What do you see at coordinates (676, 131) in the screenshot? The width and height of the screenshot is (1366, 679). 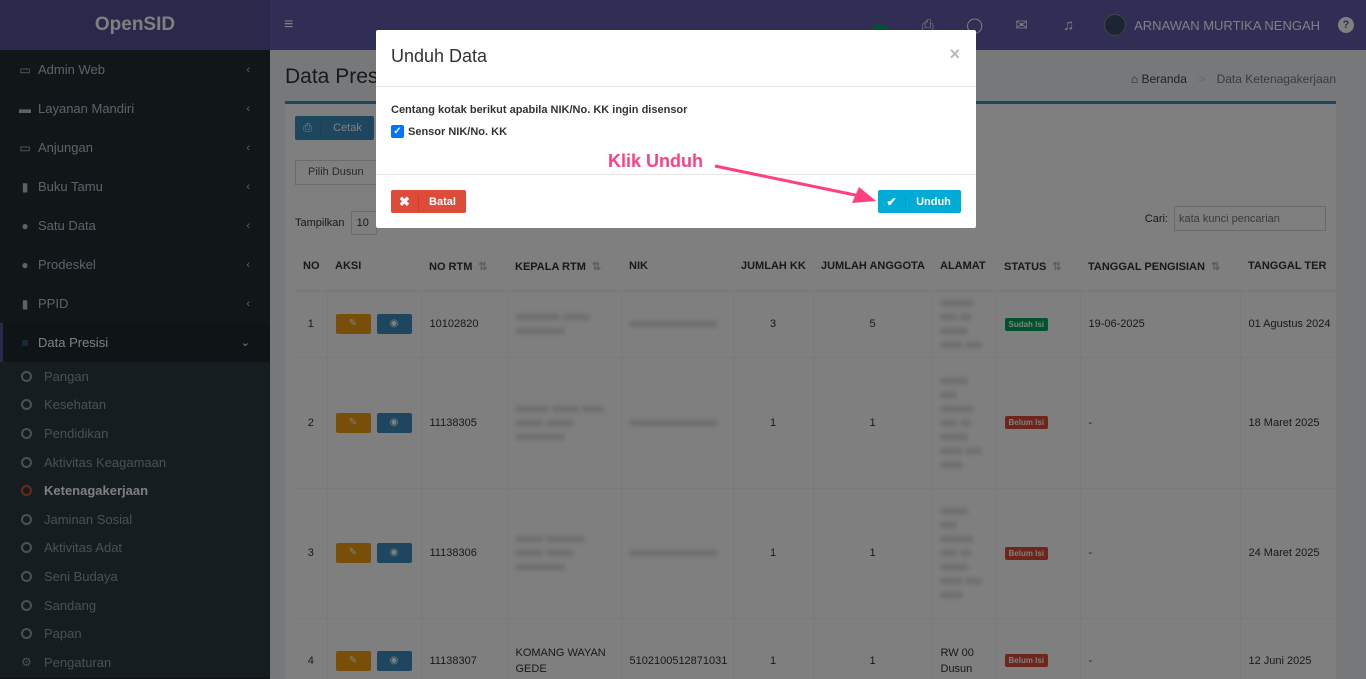 I see `sensor-checkbox-row: ✓ Sensor NIK/No. KK` at bounding box center [676, 131].